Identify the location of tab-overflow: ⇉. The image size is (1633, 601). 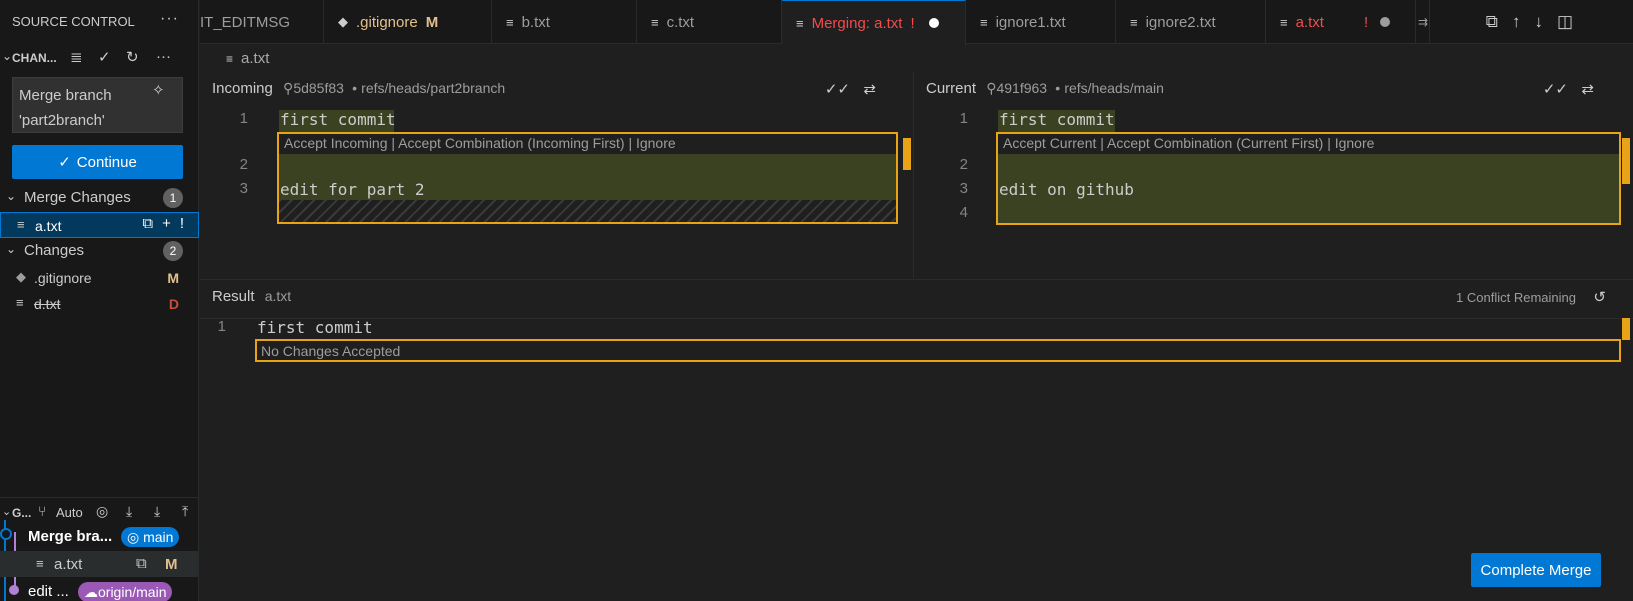
(1423, 22).